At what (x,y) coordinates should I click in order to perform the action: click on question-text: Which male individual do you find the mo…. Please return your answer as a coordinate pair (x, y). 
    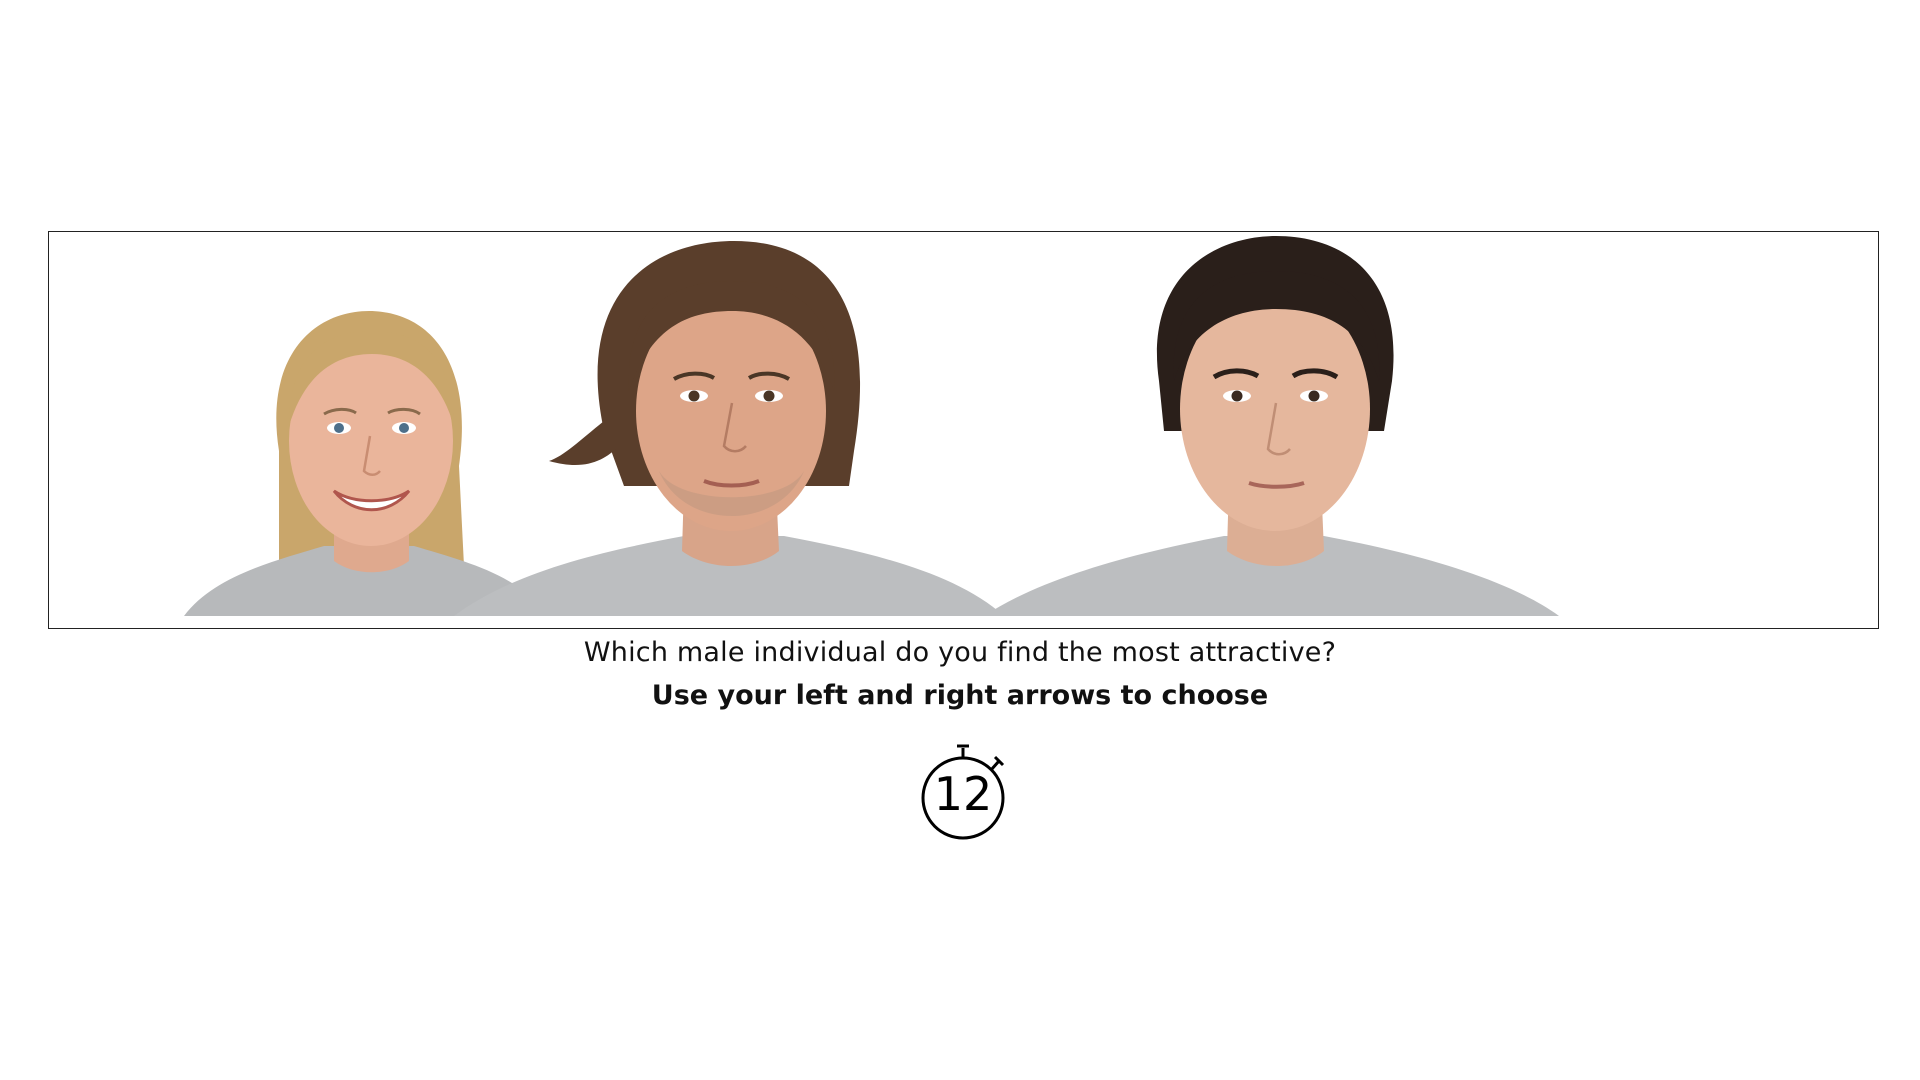
    Looking at the image, I should click on (960, 652).